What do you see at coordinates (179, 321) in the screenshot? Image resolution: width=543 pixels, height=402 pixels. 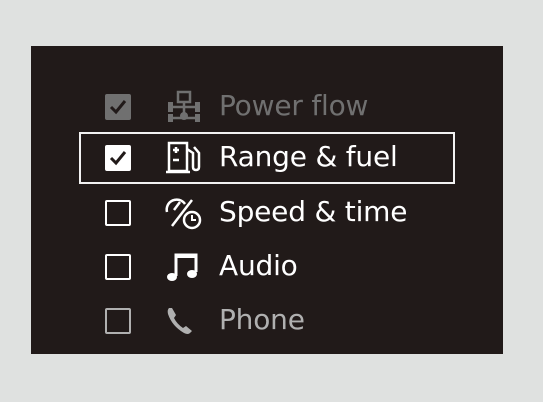 I see `phone-icon` at bounding box center [179, 321].